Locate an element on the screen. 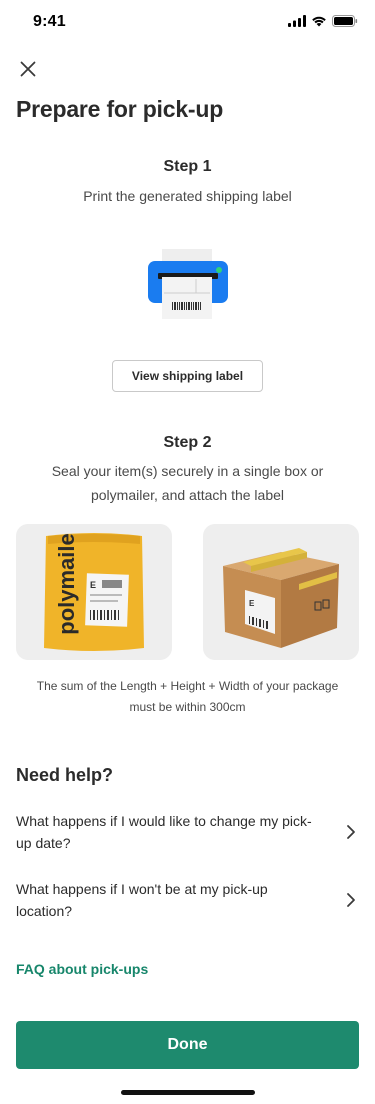 The height and width of the screenshot is (1104, 375). done-button: Done is located at coordinates (187, 1045).